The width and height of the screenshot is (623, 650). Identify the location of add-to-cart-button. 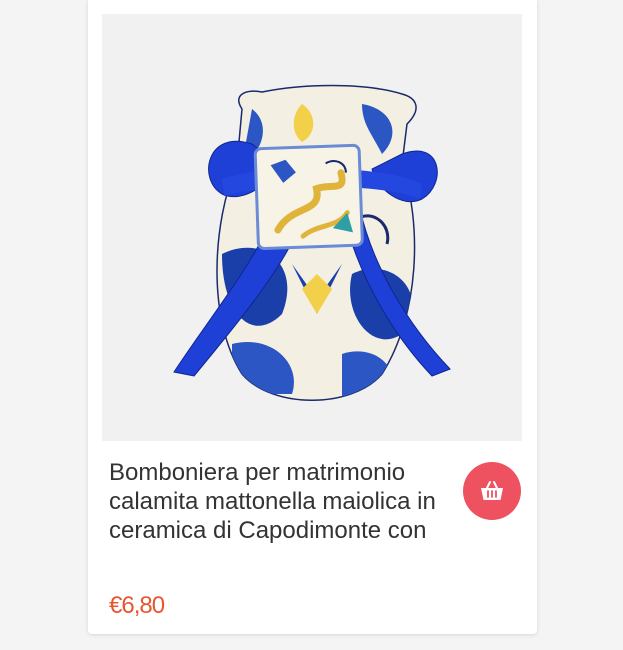
(492, 491).